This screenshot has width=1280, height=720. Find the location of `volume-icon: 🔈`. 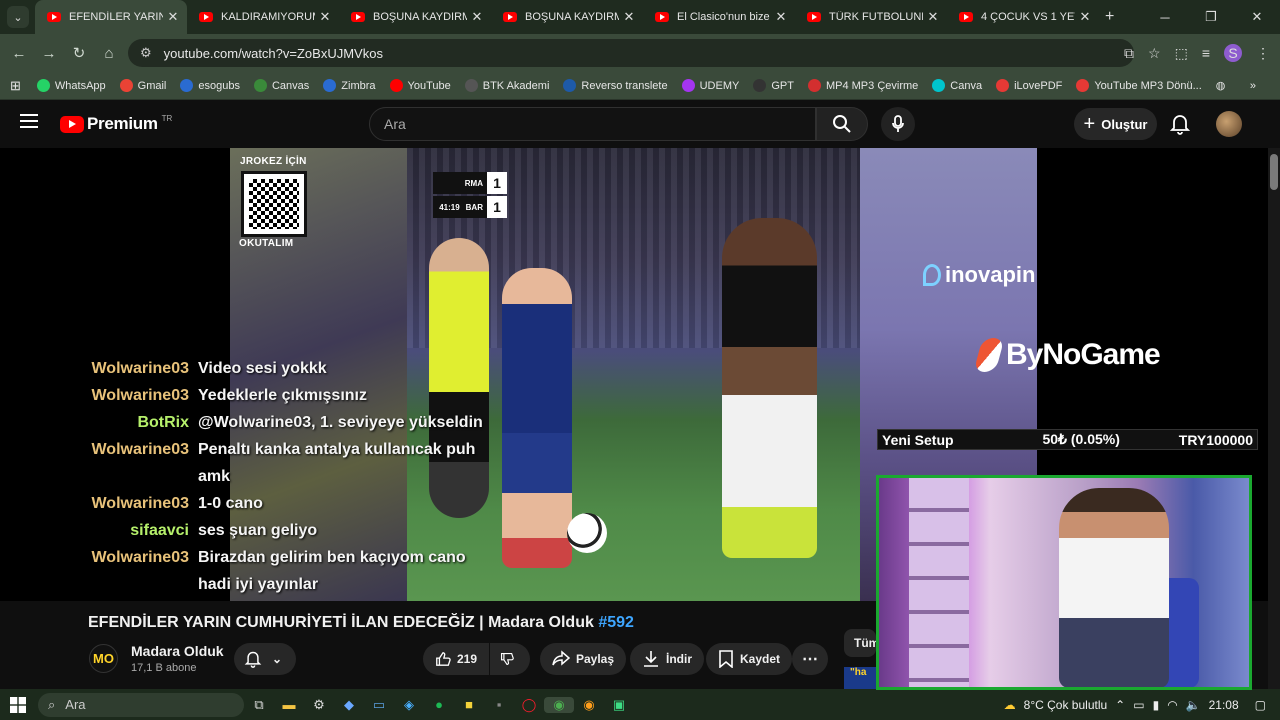

volume-icon: 🔈 is located at coordinates (1193, 705).